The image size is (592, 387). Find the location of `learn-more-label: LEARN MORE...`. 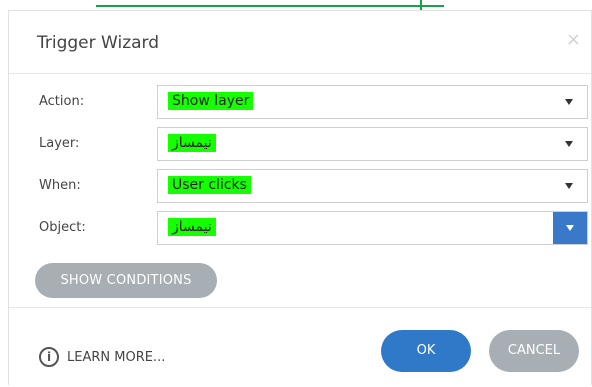

learn-more-label: LEARN MORE... is located at coordinates (116, 357).